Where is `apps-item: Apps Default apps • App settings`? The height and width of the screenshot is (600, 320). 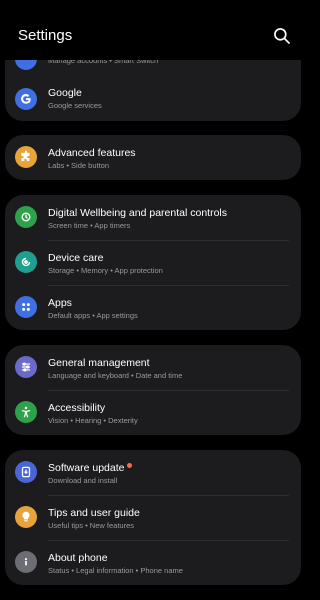
apps-item: Apps Default apps • App settings is located at coordinates (153, 307).